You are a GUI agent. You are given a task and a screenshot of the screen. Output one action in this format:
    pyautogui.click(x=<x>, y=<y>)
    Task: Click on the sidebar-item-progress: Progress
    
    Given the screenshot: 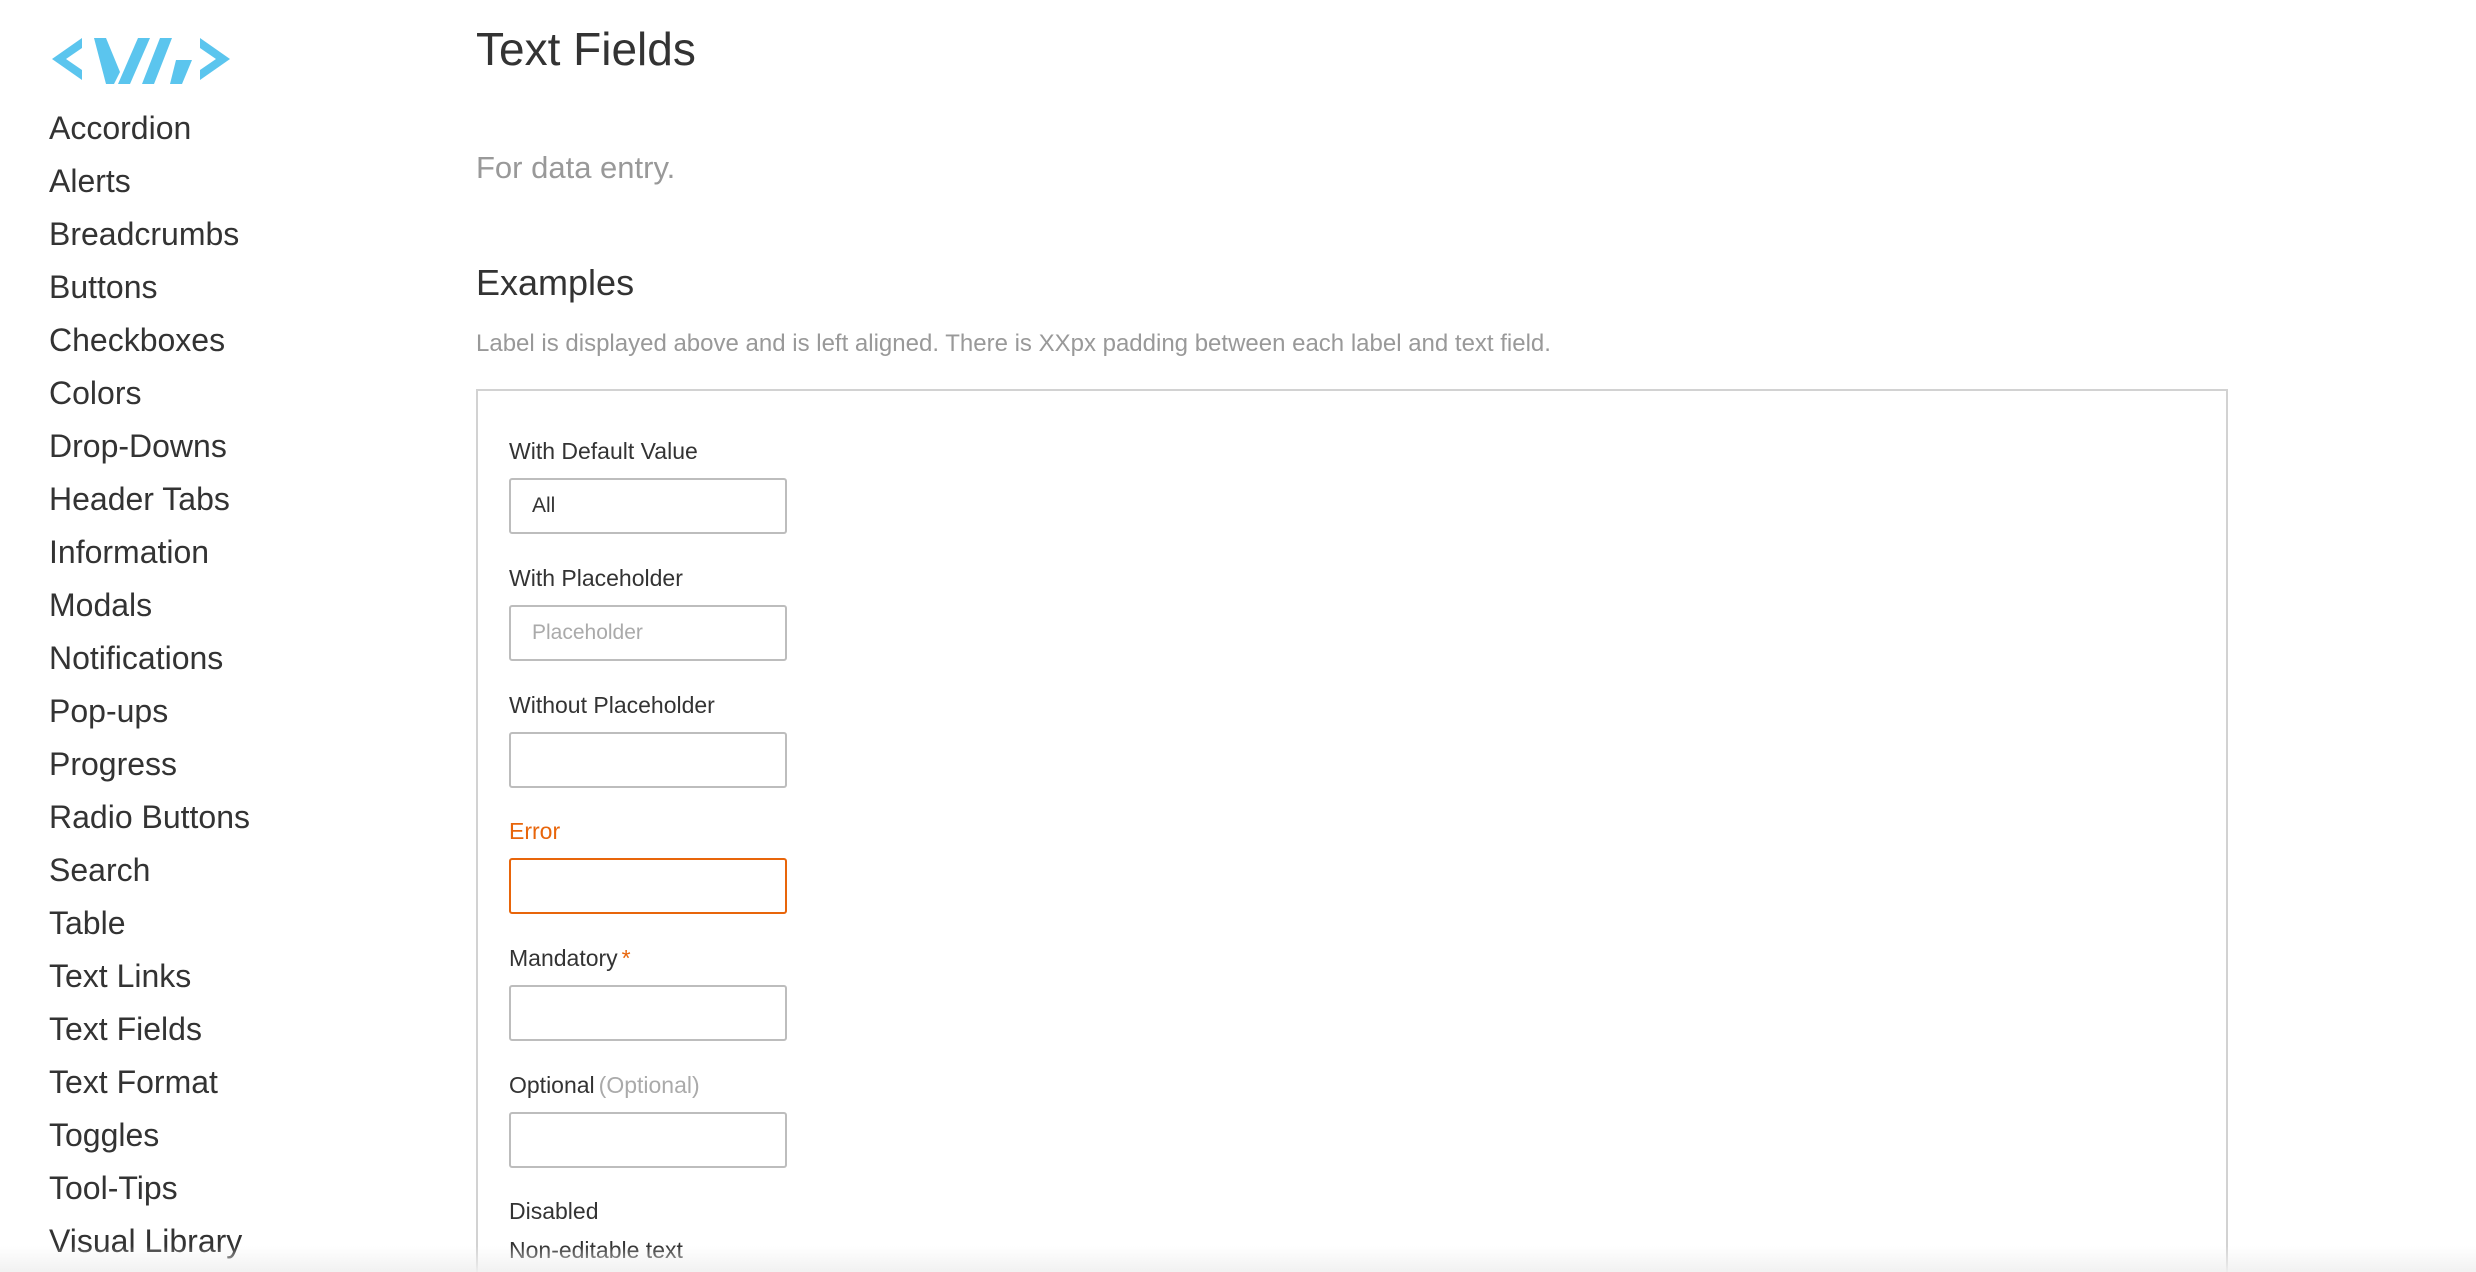 What is the action you would take?
    pyautogui.click(x=149, y=764)
    